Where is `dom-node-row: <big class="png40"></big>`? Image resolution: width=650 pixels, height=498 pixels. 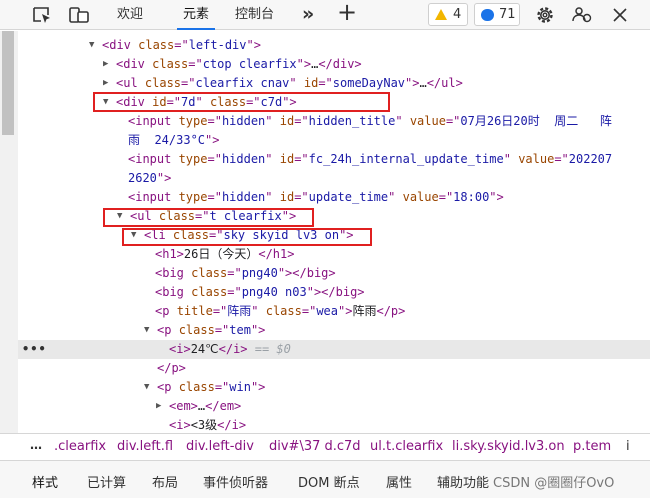 dom-node-row: <big class="png40"></big> is located at coordinates (334, 273).